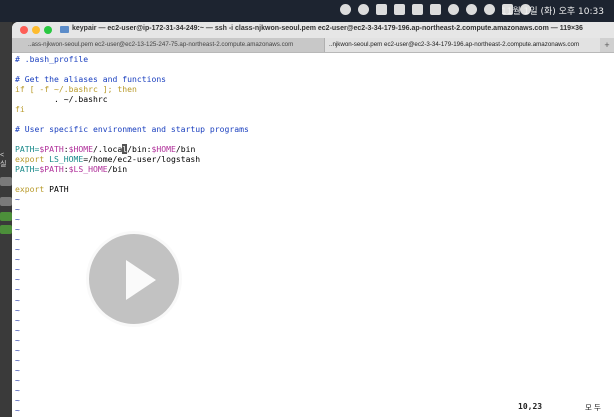 This screenshot has width=614, height=417. What do you see at coordinates (593, 407) in the screenshot?
I see `scroll-position: 모 두` at bounding box center [593, 407].